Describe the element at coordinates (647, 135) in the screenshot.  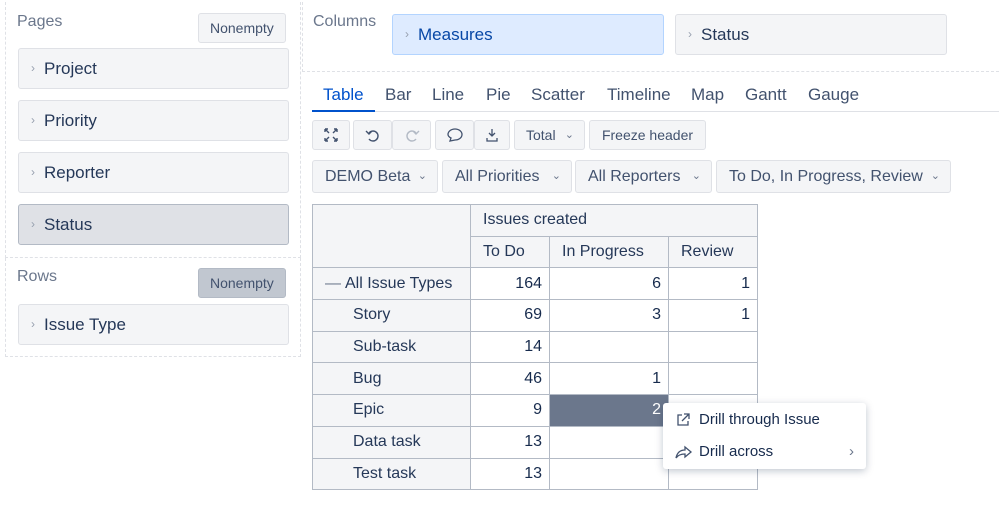
I see `freeze-header-button: Freeze header` at that location.